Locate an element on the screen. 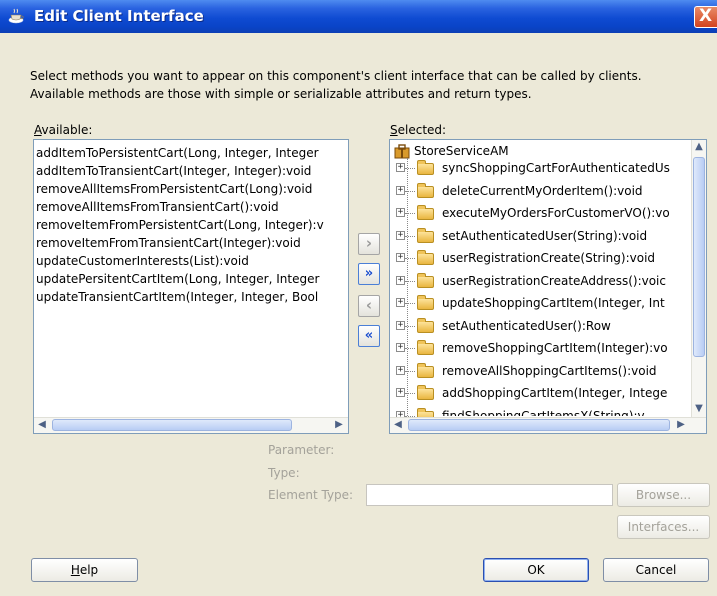 Image resolution: width=717 pixels, height=596 pixels. tree-item: updateShoppingCartItem(Integer, Int is located at coordinates (566, 303).